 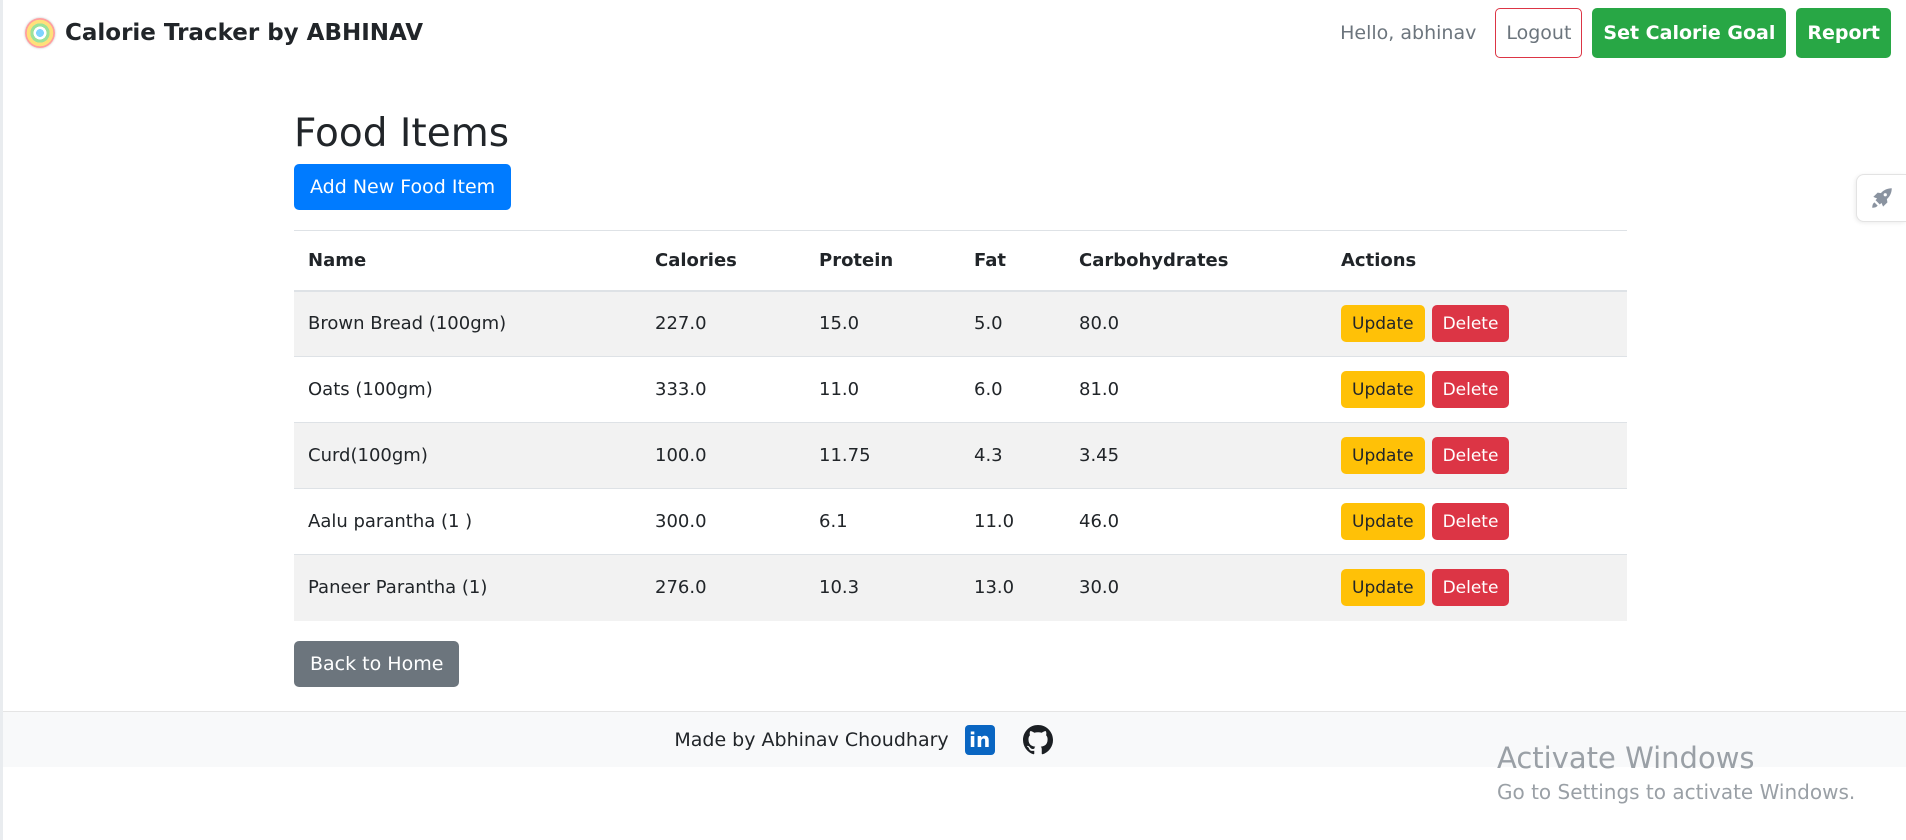 What do you see at coordinates (377, 663) in the screenshot?
I see `back-to-home-button: Back to Home` at bounding box center [377, 663].